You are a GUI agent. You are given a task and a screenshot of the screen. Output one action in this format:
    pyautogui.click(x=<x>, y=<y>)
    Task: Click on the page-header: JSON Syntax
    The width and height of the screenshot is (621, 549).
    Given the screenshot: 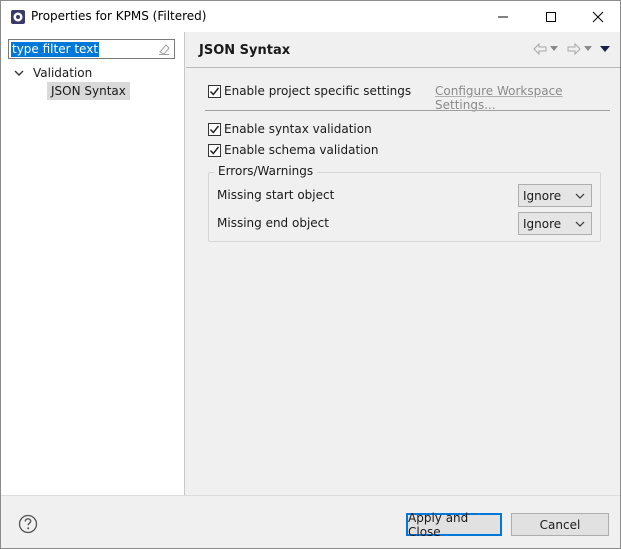 What is the action you would take?
    pyautogui.click(x=403, y=50)
    